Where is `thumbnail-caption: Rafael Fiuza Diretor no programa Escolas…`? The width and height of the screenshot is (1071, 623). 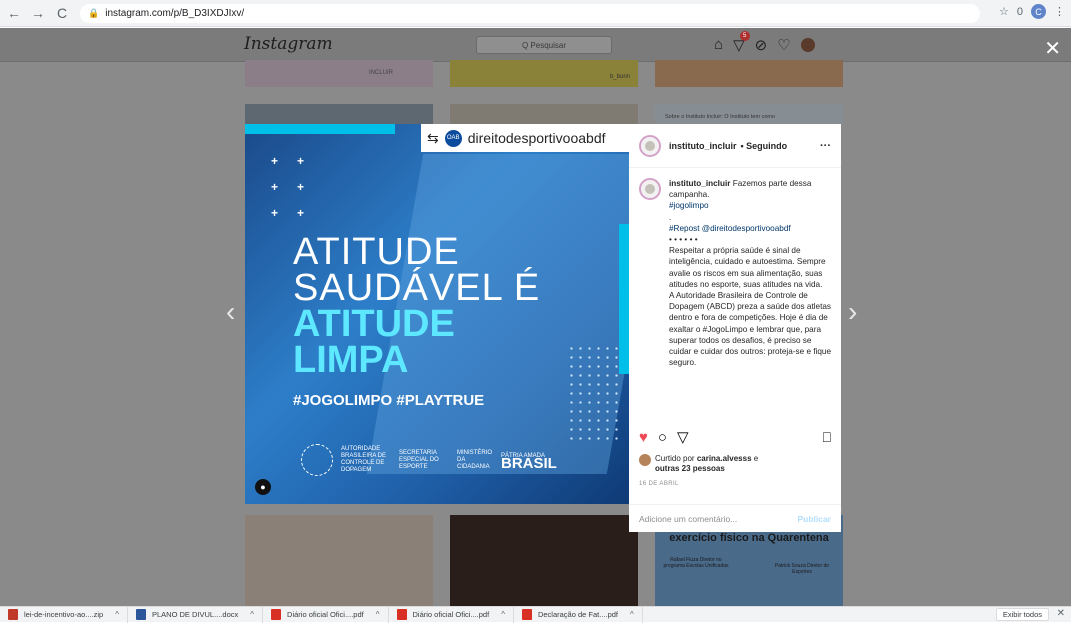 thumbnail-caption: Rafael Fiuza Diretor no programa Escolas… is located at coordinates (696, 563).